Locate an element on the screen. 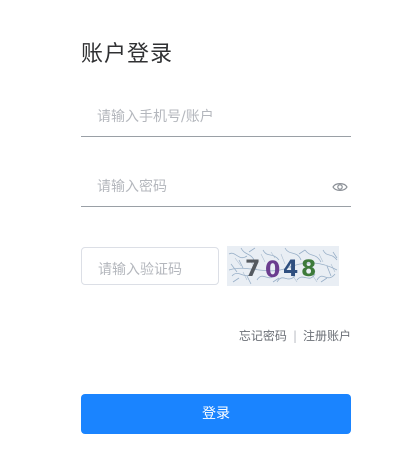 Image resolution: width=420 pixels, height=450 pixels. eye-icon is located at coordinates (340, 184).